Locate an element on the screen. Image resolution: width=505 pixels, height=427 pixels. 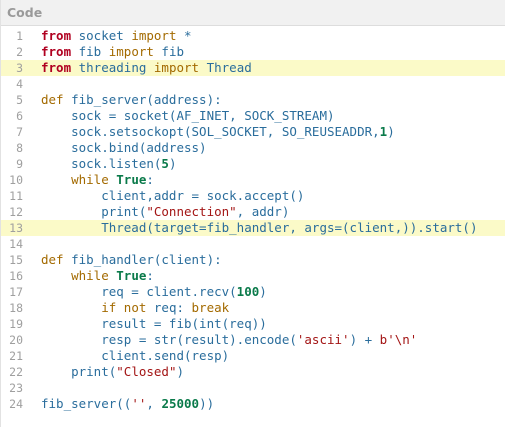
line-text: if not req: break is located at coordinates (135, 308).